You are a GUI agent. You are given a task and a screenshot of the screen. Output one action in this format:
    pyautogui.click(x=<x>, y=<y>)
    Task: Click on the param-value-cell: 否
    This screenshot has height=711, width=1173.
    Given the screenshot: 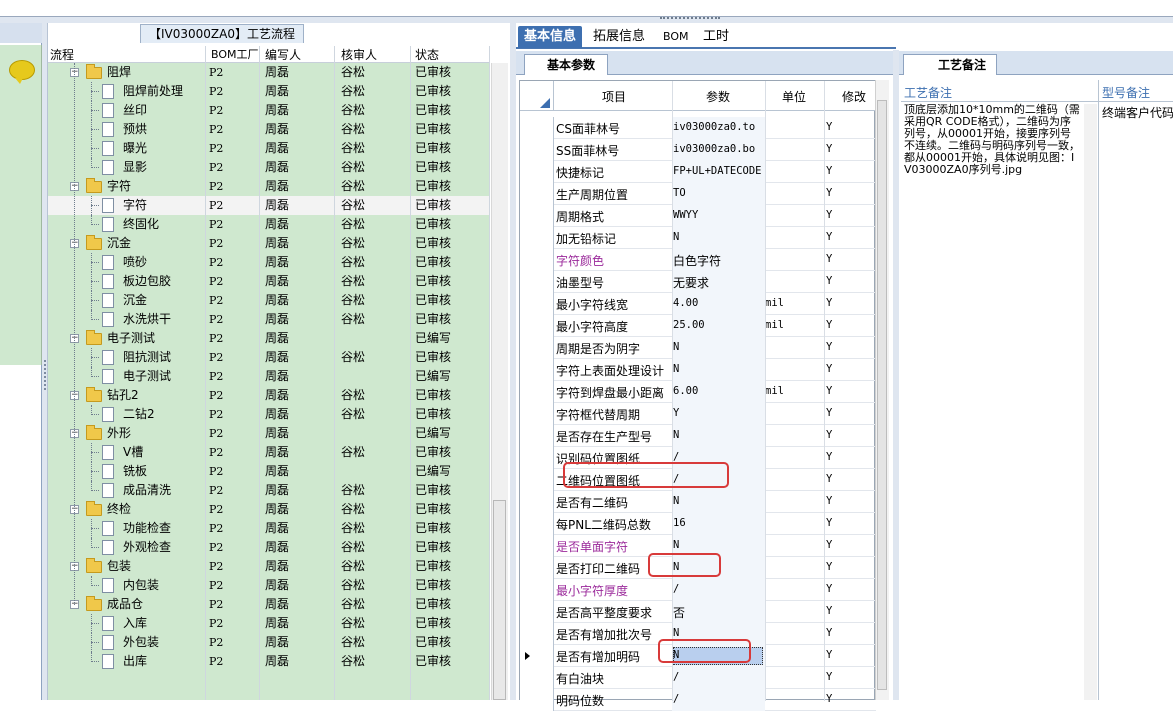 What is the action you would take?
    pyautogui.click(x=679, y=612)
    